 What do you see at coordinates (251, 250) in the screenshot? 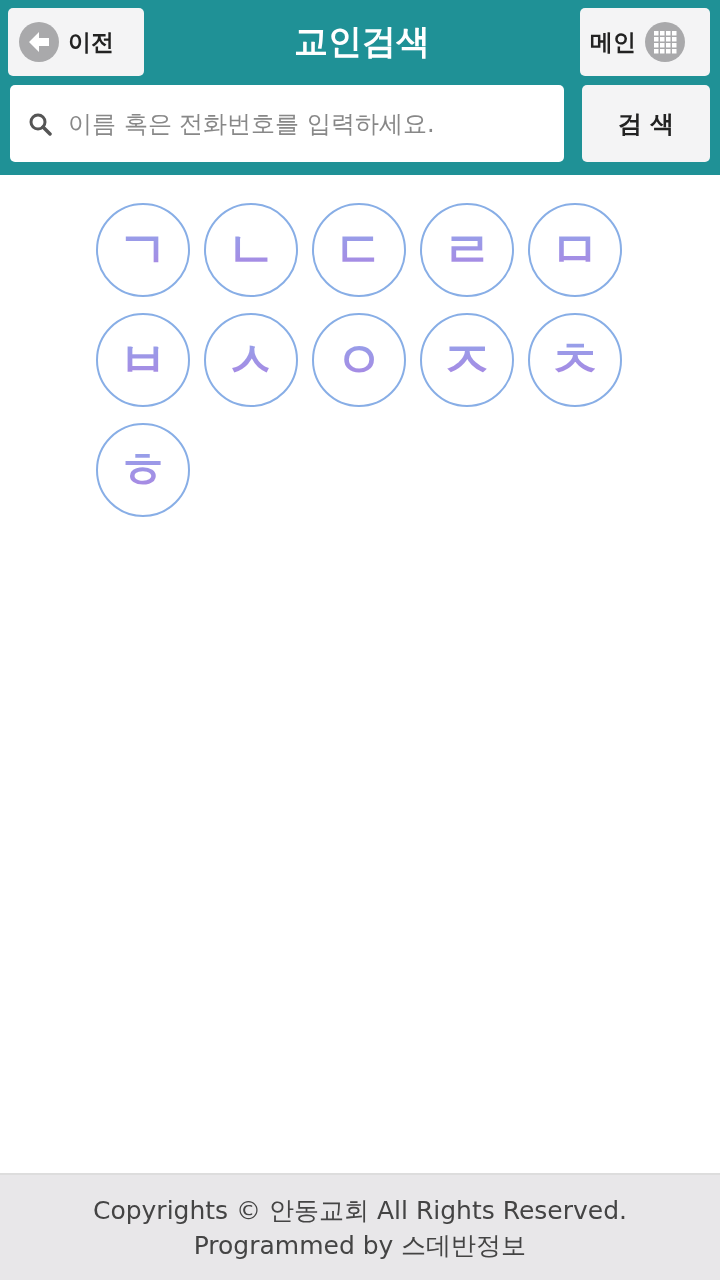
I see `initial-button: ㄴ` at bounding box center [251, 250].